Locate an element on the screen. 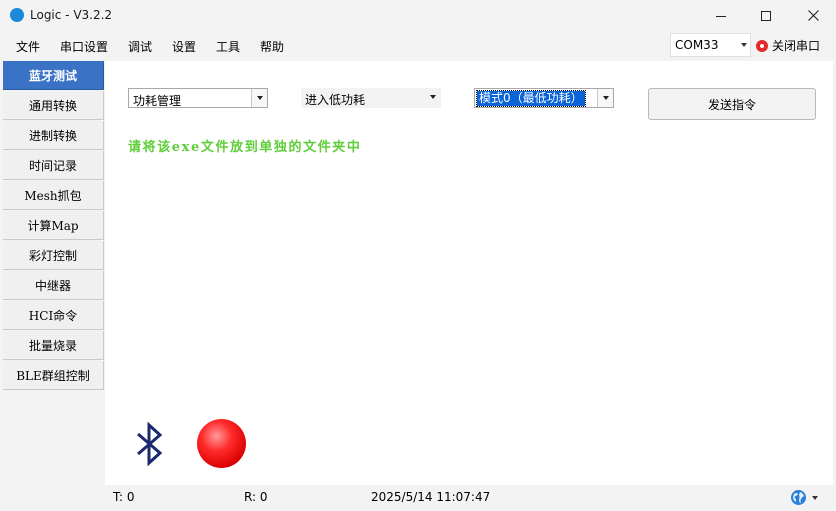 The image size is (836, 511). sidebar-item-general-convert: 通用转换 is located at coordinates (53, 105).